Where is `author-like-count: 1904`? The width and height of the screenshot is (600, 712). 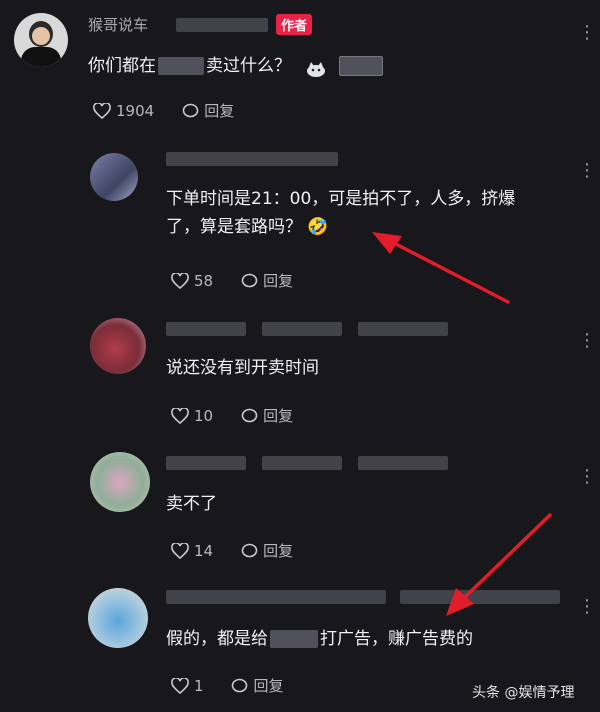
author-like-count: 1904 is located at coordinates (135, 110).